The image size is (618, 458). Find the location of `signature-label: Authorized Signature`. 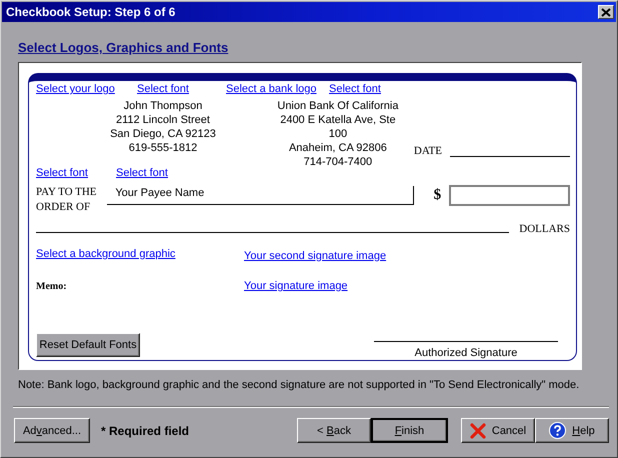

signature-label: Authorized Signature is located at coordinates (466, 353).